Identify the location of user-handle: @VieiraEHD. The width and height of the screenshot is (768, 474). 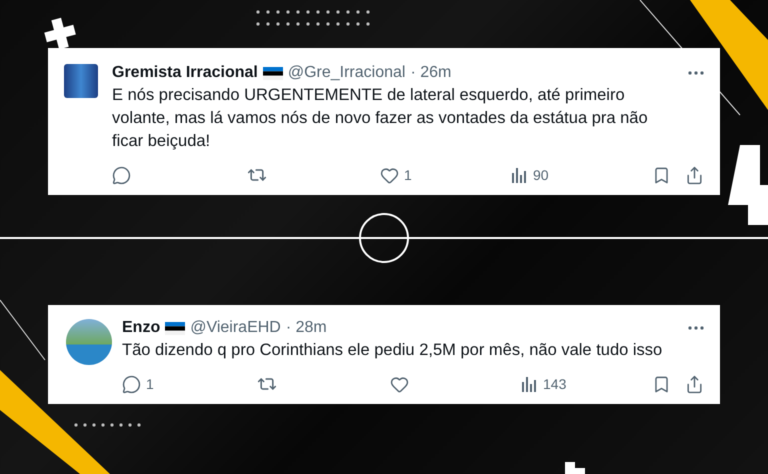
(235, 328).